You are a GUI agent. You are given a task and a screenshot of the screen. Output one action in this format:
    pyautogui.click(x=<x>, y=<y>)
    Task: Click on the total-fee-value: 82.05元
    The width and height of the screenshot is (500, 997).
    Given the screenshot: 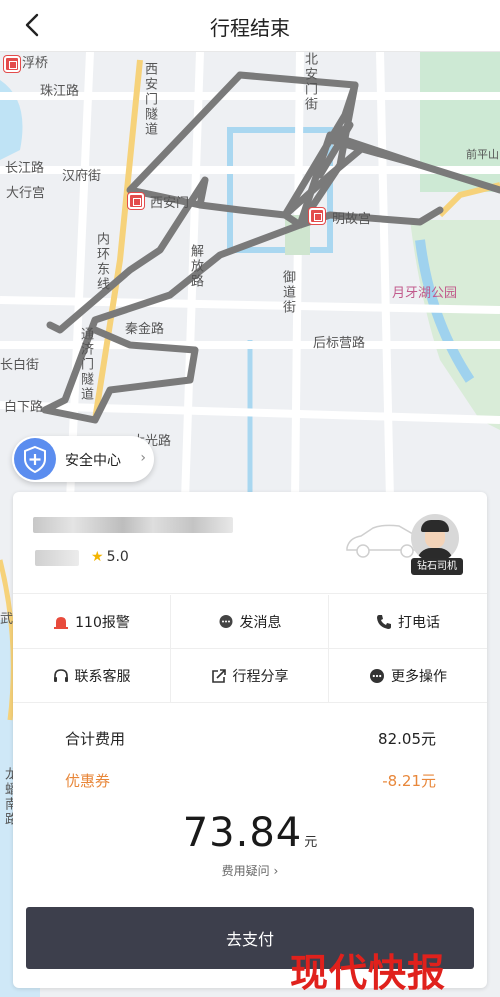 What is the action you would take?
    pyautogui.click(x=407, y=739)
    